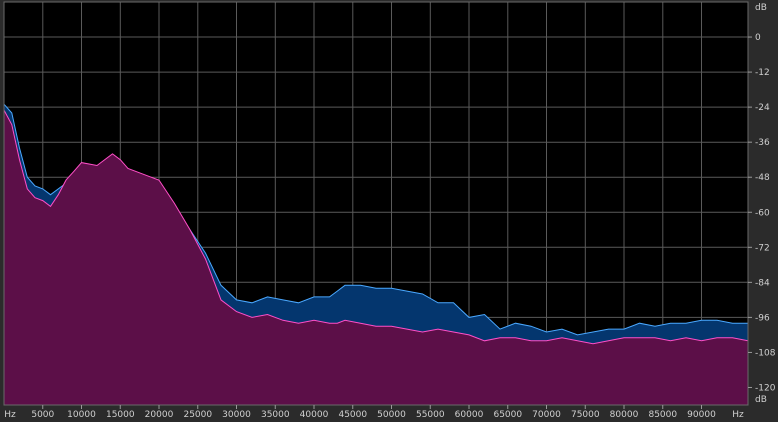  What do you see at coordinates (120, 415) in the screenshot?
I see `x-tick-label: 15000` at bounding box center [120, 415].